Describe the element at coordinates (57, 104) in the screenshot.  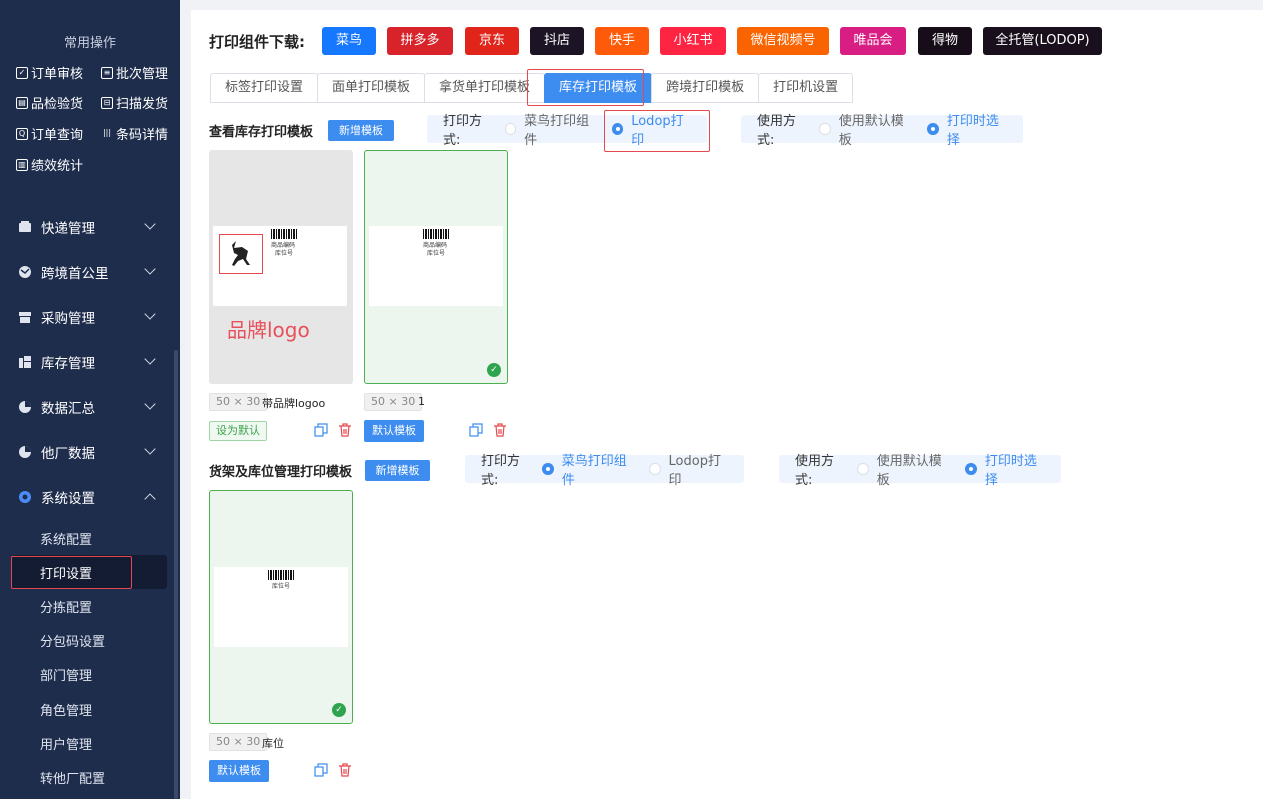
I see `quick-label: 品检验货` at that location.